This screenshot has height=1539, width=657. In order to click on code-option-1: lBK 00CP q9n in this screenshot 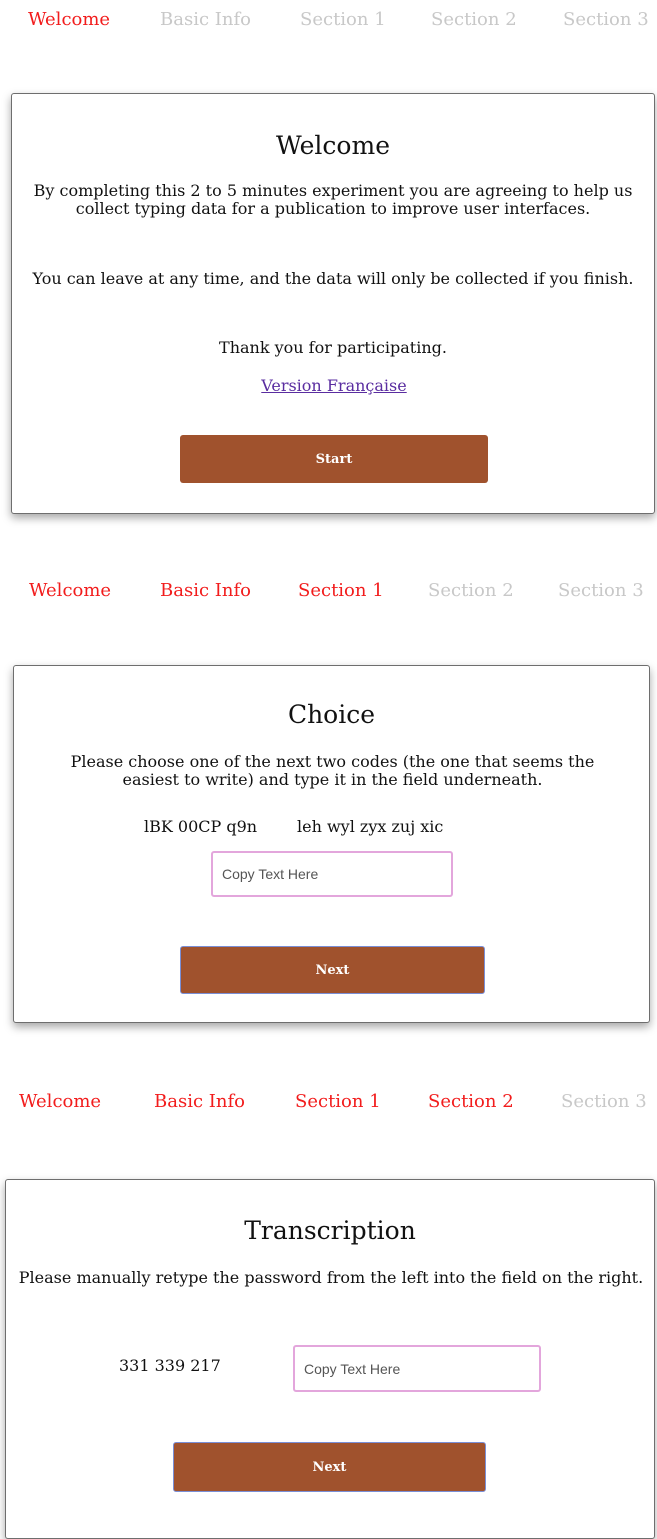, I will do `click(201, 826)`.